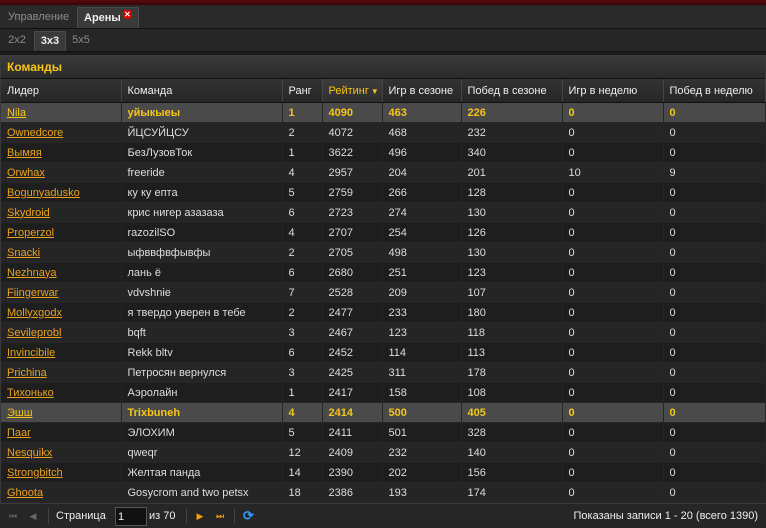 This screenshot has height=528, width=766. Describe the element at coordinates (613, 91) in the screenshot. I see `col-week-games: Игр в неделю` at that location.